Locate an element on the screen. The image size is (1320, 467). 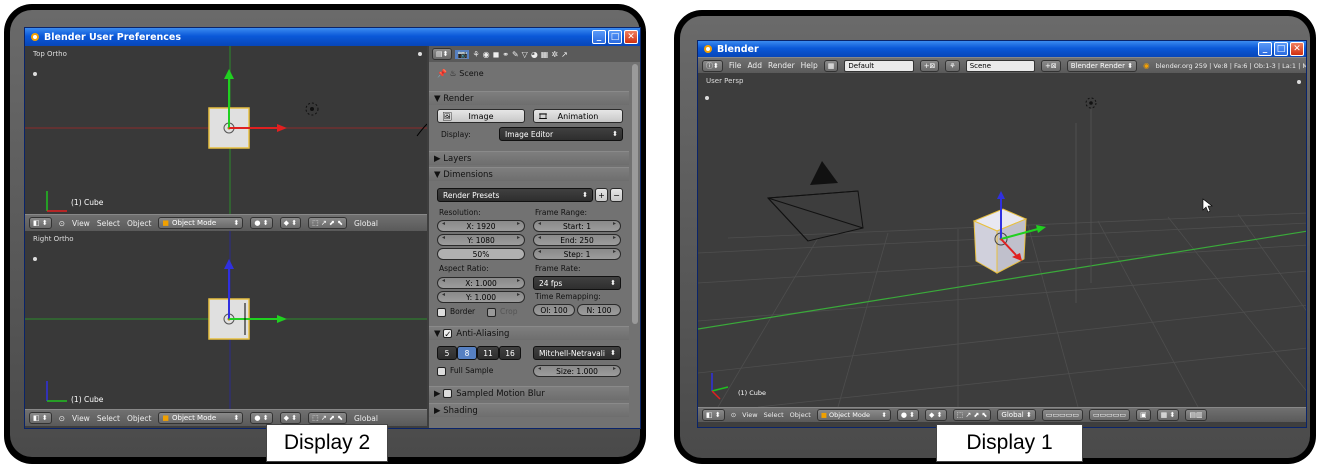
menu-render: Render is located at coordinates (781, 65).